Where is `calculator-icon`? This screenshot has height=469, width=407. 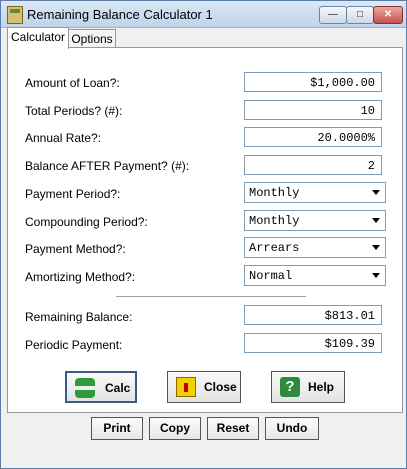
calculator-icon is located at coordinates (15, 15).